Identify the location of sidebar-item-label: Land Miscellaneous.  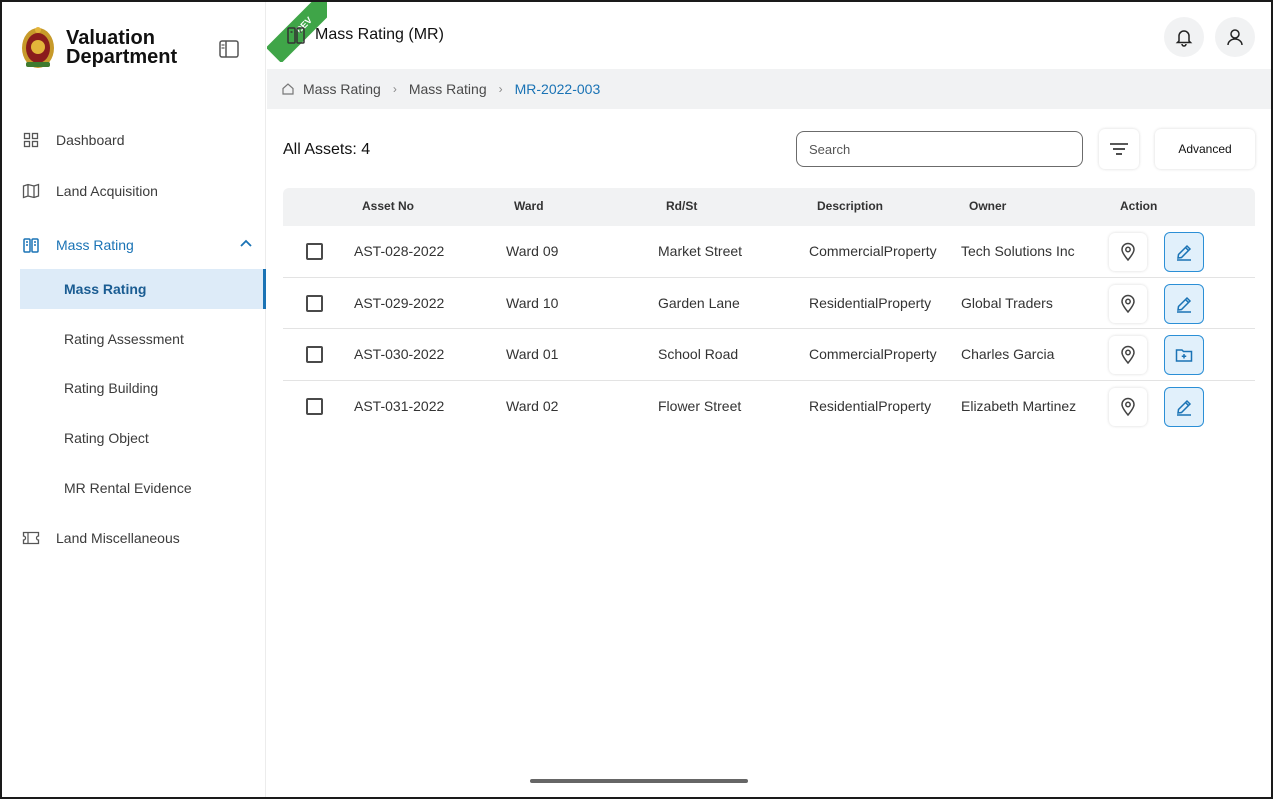
(118, 538).